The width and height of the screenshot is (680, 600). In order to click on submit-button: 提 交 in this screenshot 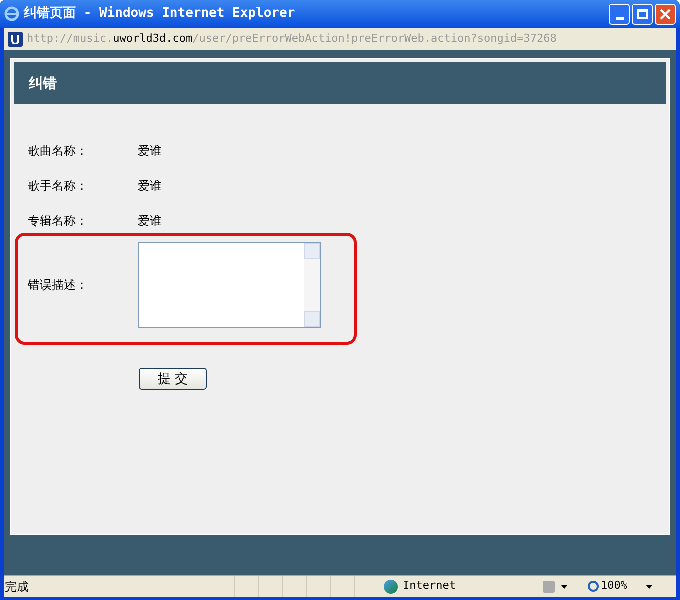, I will do `click(173, 379)`.